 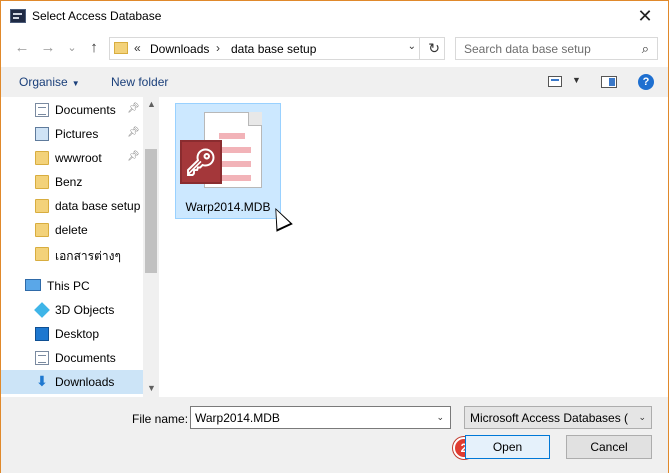 I want to click on address-divider, so click(x=419, y=48).